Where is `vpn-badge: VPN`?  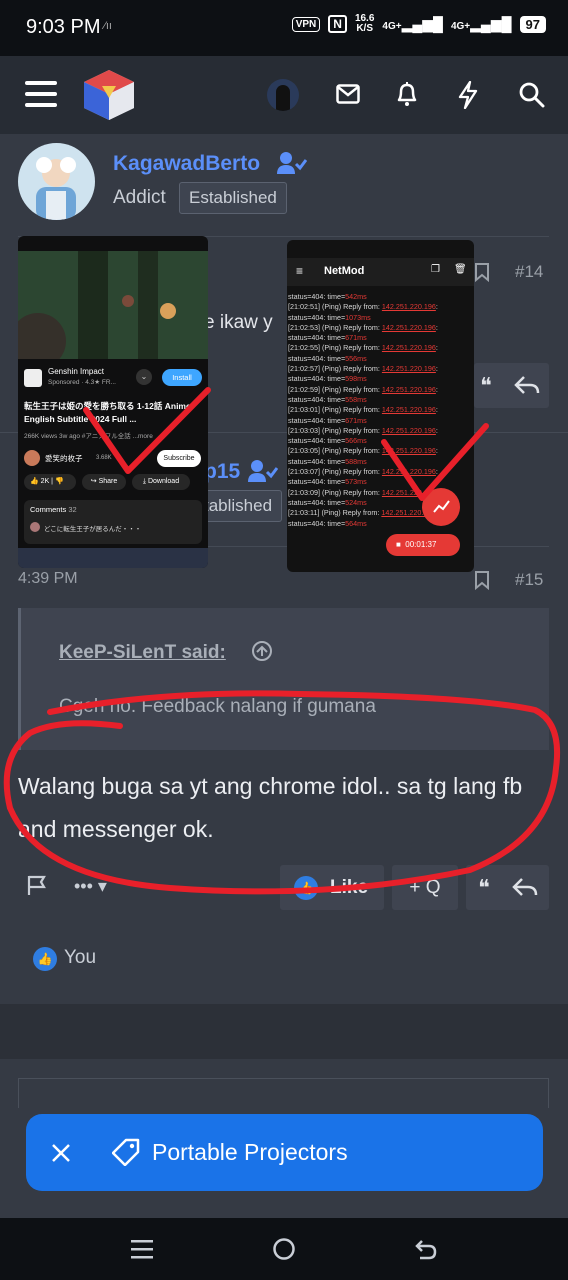 vpn-badge: VPN is located at coordinates (306, 24).